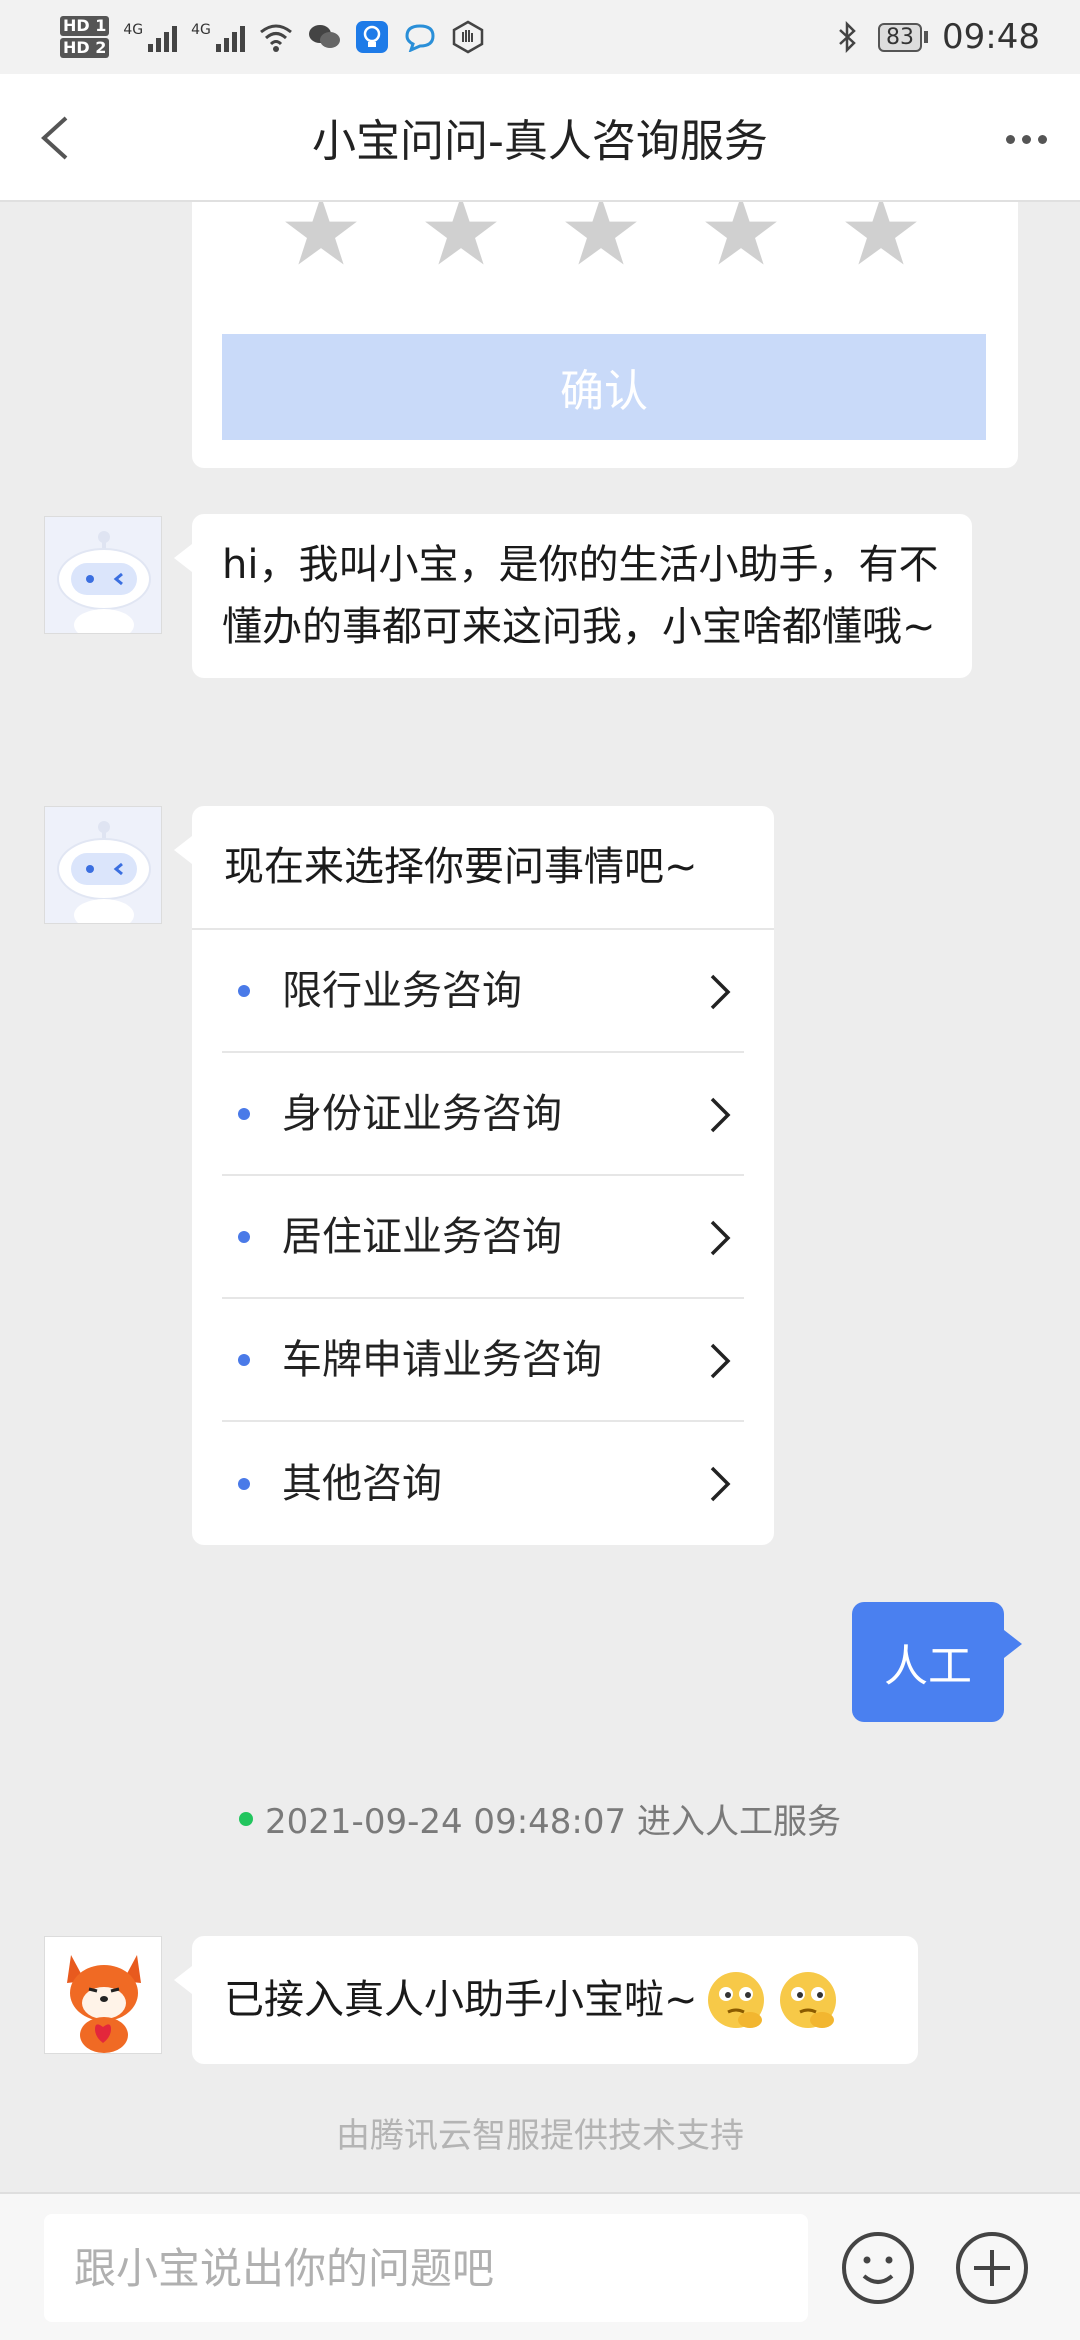 The width and height of the screenshot is (1080, 2340). What do you see at coordinates (461, 2000) in the screenshot?
I see `agent-message-text: 已接入真人小助手小宝啦~` at bounding box center [461, 2000].